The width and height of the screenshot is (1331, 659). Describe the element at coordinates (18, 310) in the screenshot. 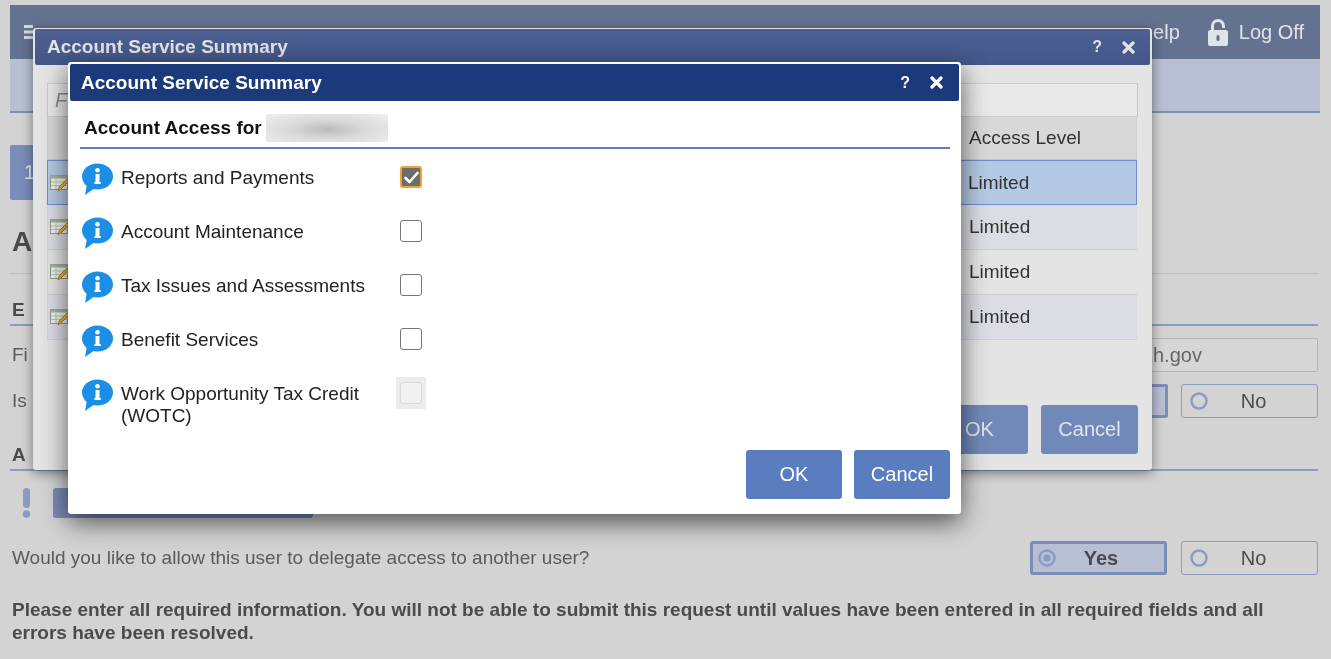

I see `section-heading: E` at that location.